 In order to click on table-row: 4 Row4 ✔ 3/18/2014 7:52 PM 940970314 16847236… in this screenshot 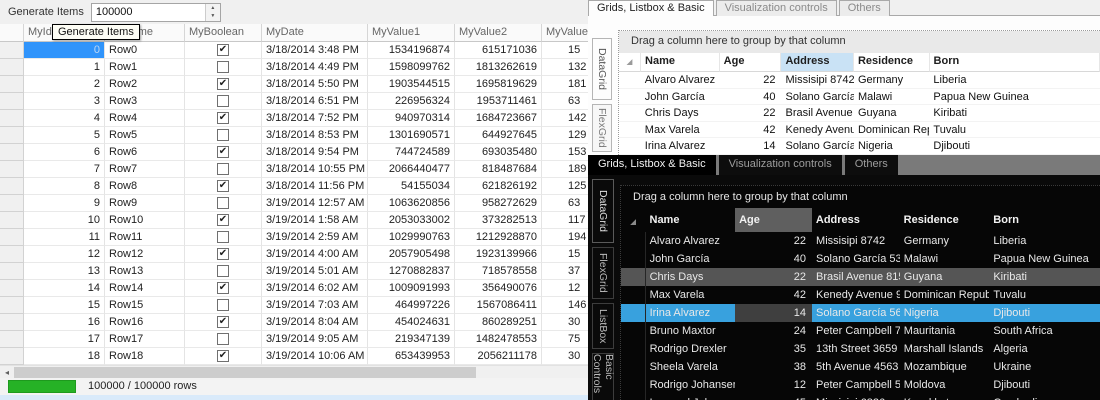, I will do `click(300, 118)`.